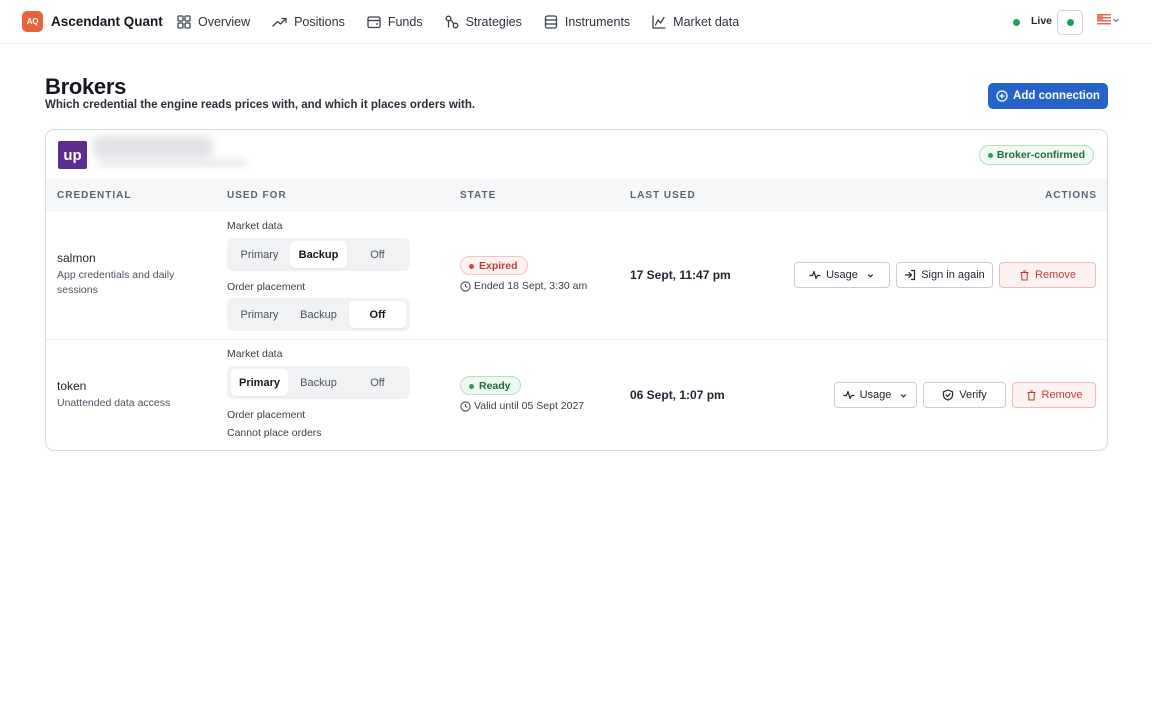 Image resolution: width=1152 pixels, height=720 pixels. I want to click on column-header-last-used: LAST USED, so click(663, 195).